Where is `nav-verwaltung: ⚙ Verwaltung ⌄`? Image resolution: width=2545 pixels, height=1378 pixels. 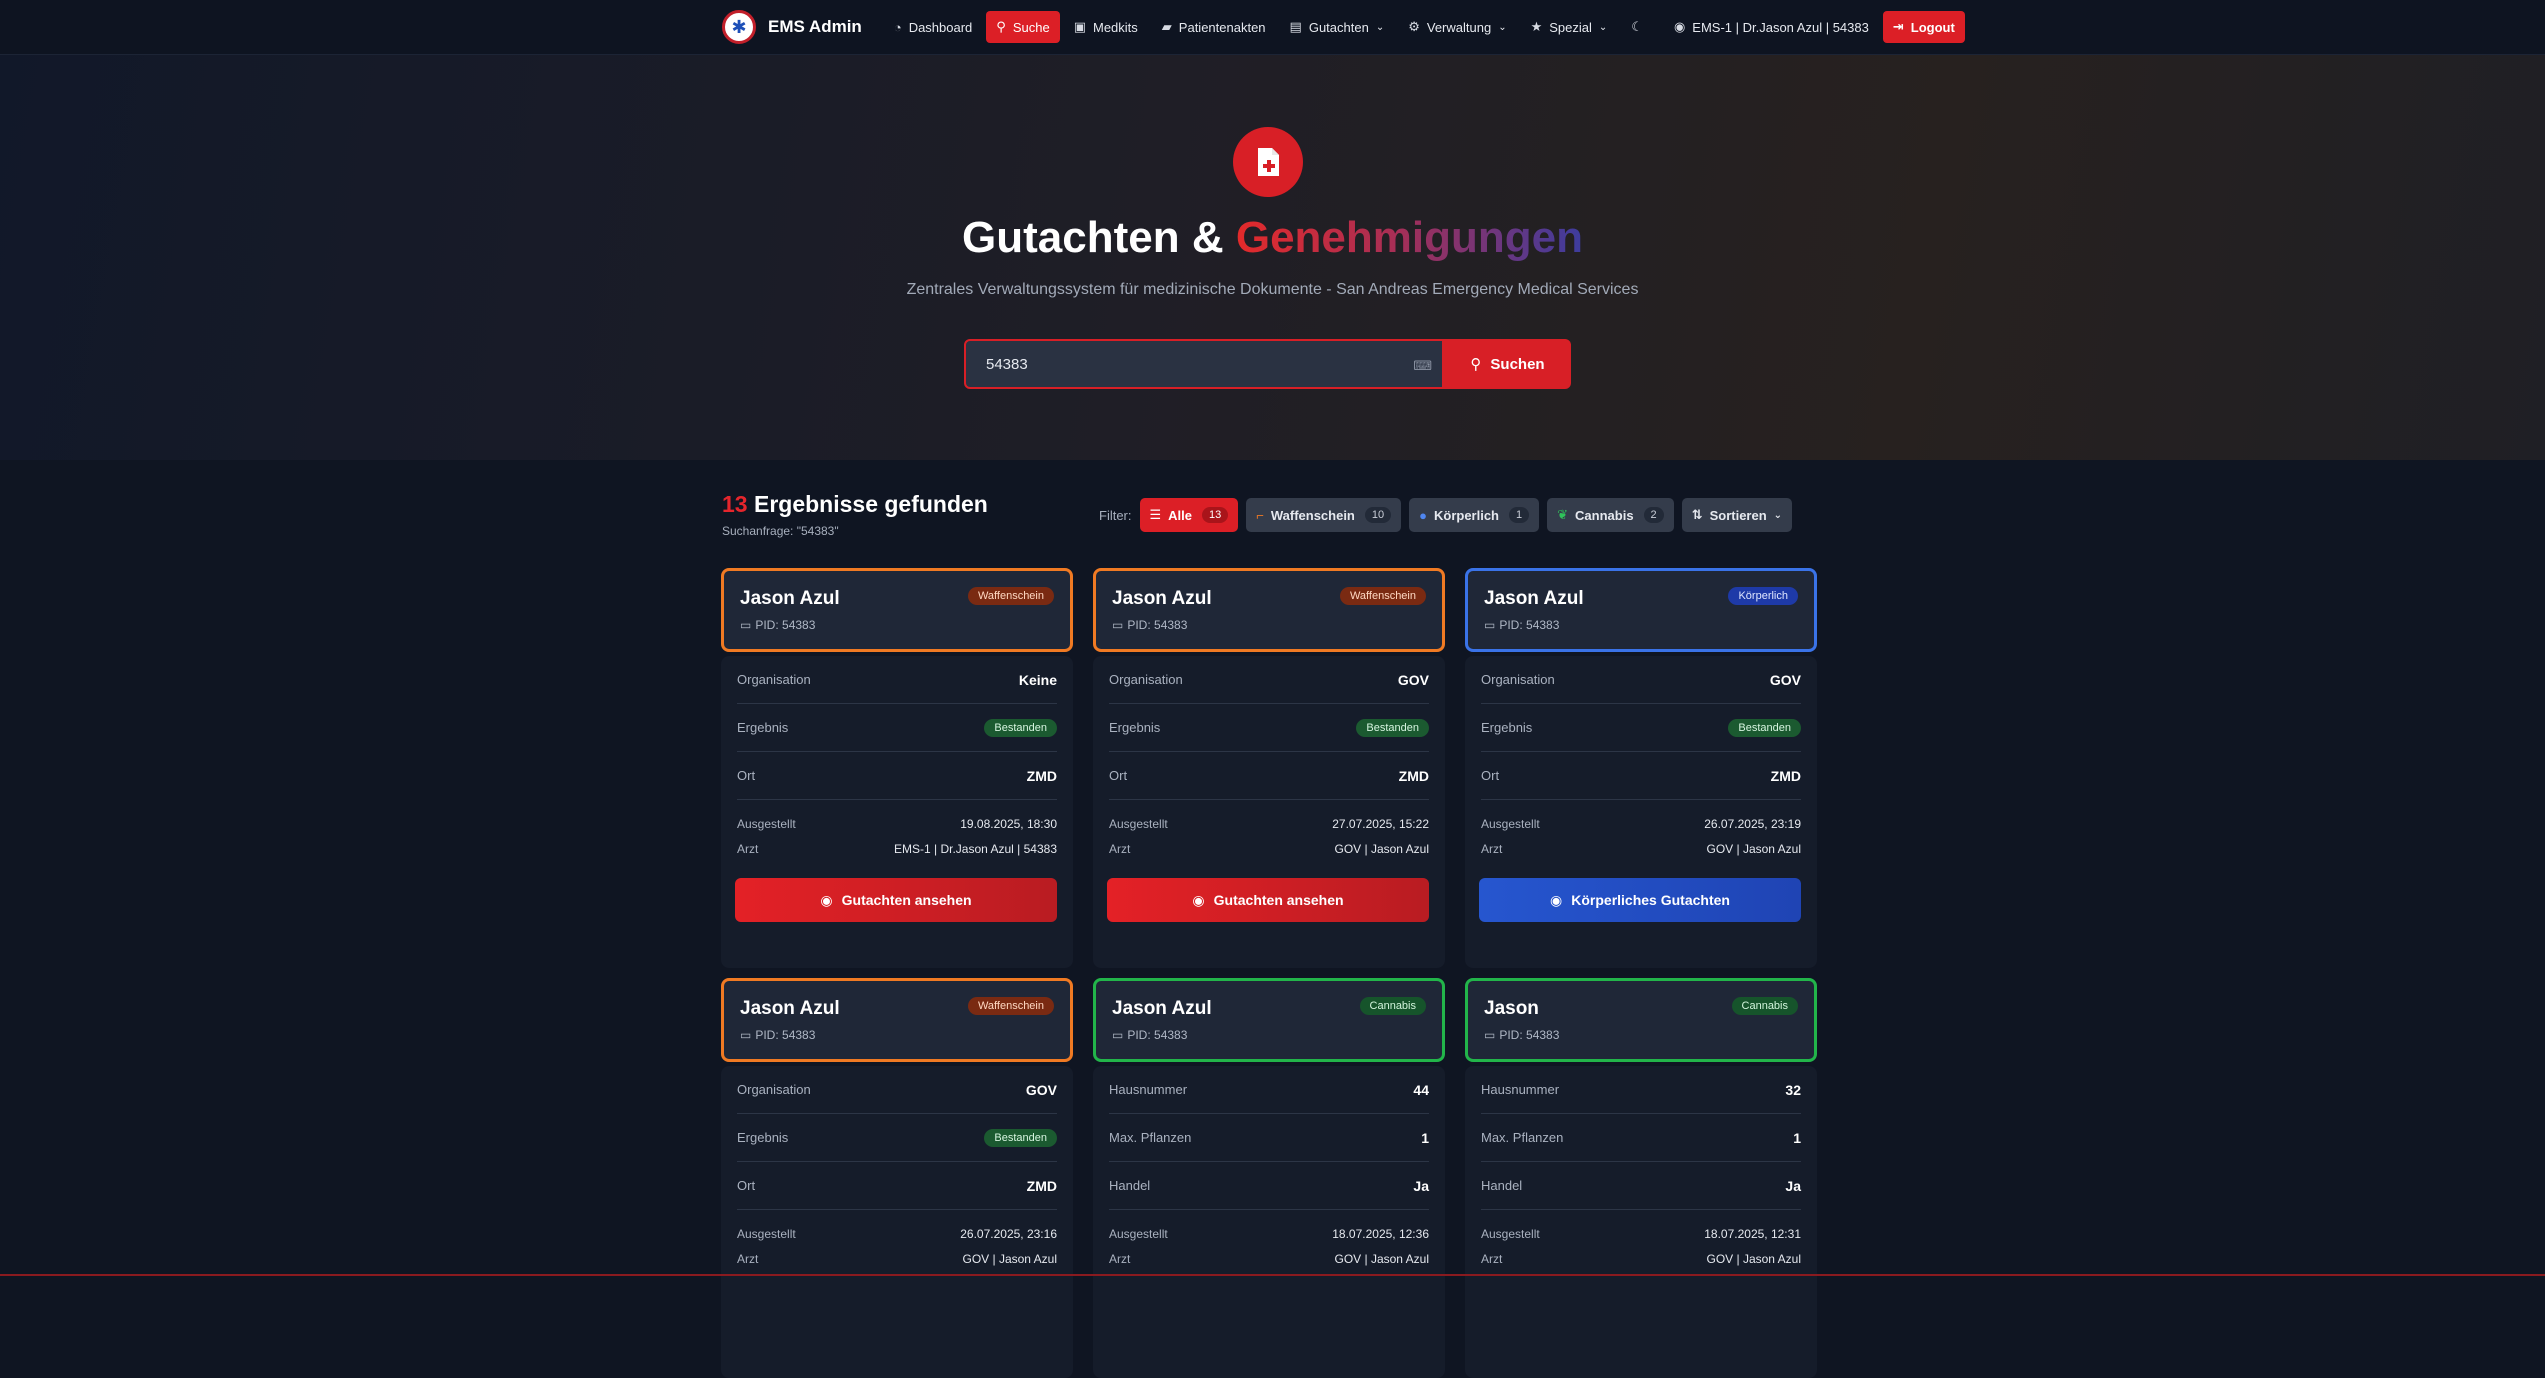 nav-verwaltung: ⚙ Verwaltung ⌄ is located at coordinates (1457, 27).